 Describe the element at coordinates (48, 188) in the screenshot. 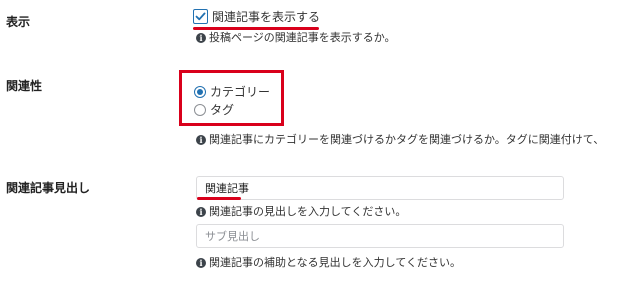

I see `heading-label: 関連記事見出し` at that location.